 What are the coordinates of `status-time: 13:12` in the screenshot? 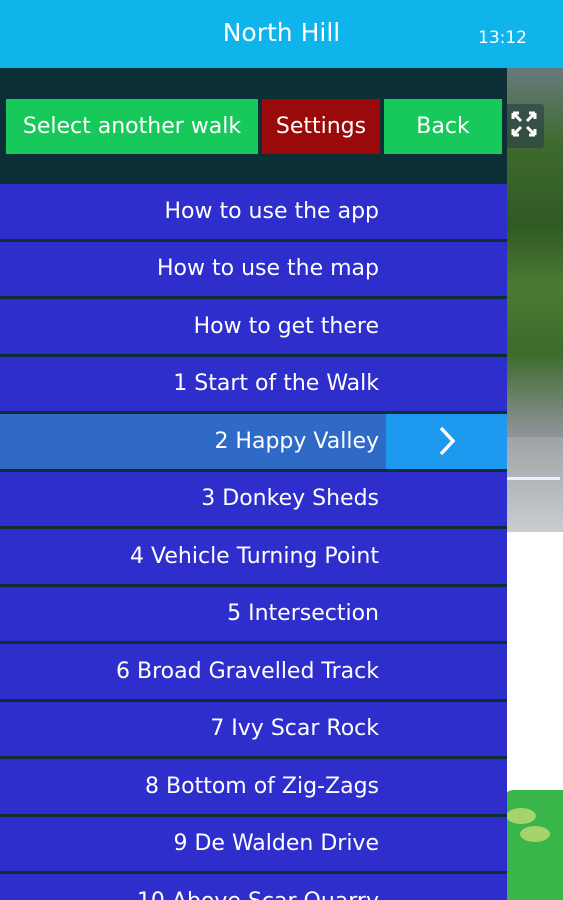 It's located at (502, 38).